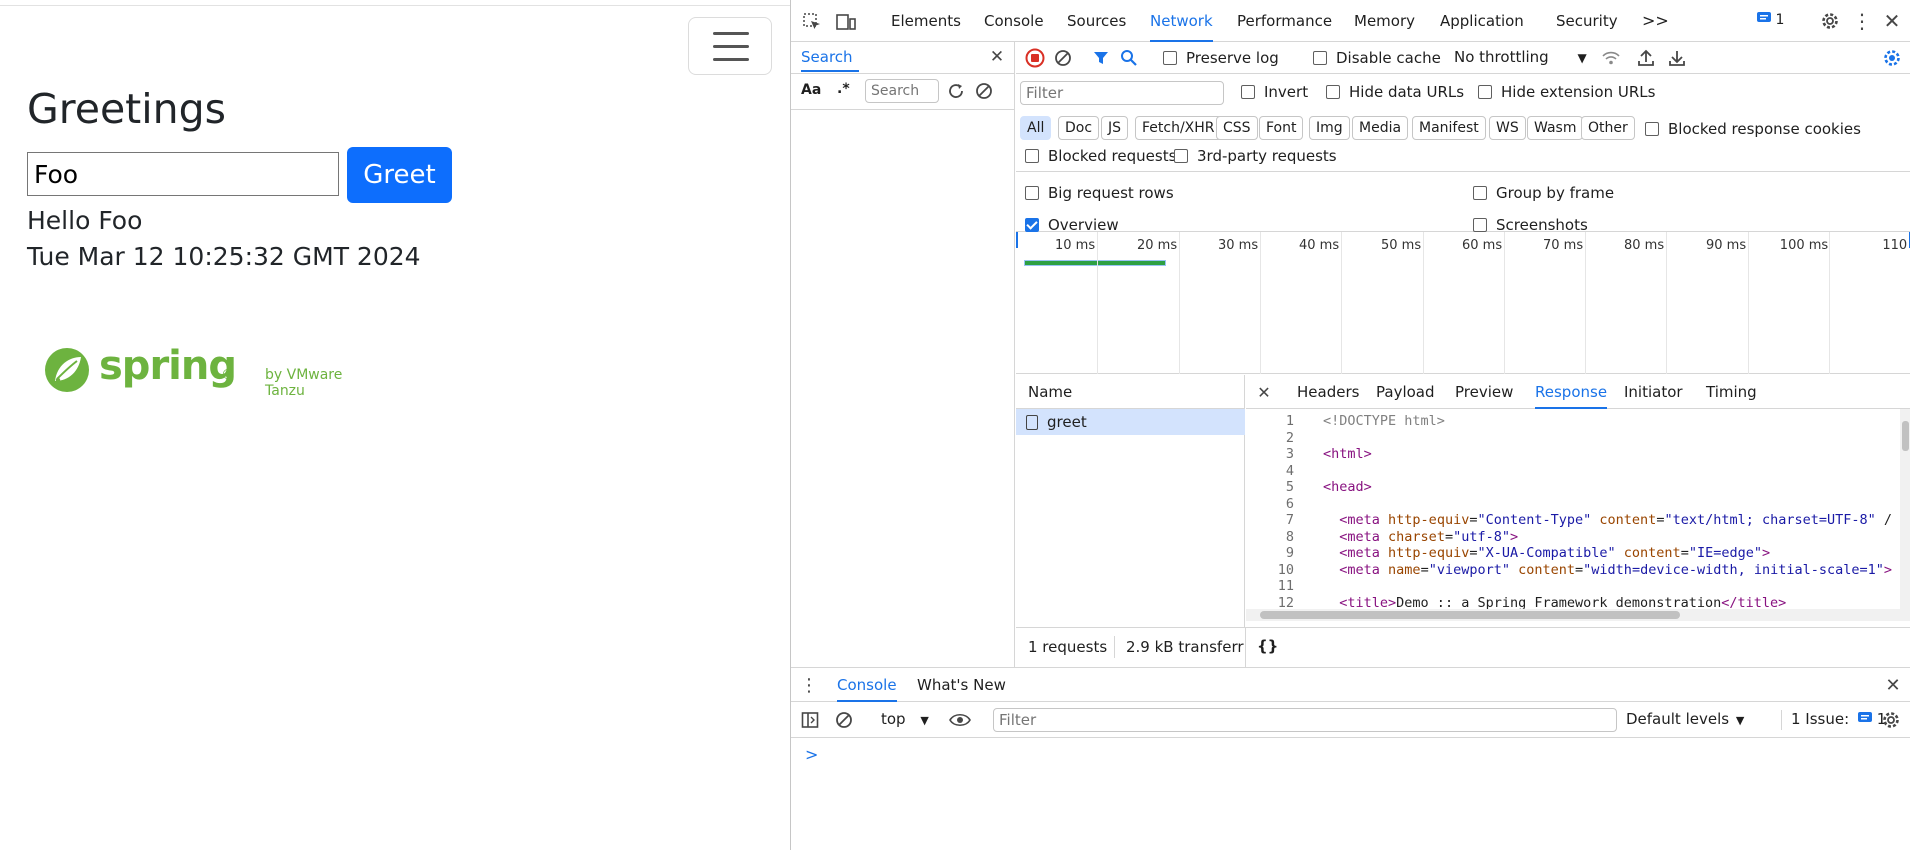 This screenshot has height=850, width=1910. Describe the element at coordinates (1099, 193) in the screenshot. I see `big-request-rows-checkbox: Big request rows` at that location.